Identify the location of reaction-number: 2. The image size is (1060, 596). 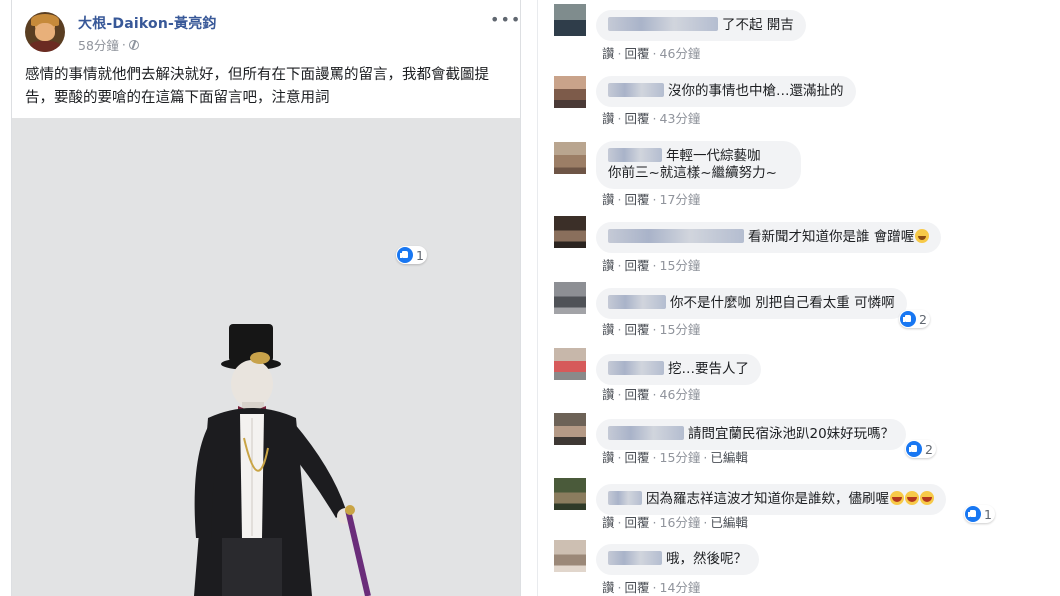
(923, 319).